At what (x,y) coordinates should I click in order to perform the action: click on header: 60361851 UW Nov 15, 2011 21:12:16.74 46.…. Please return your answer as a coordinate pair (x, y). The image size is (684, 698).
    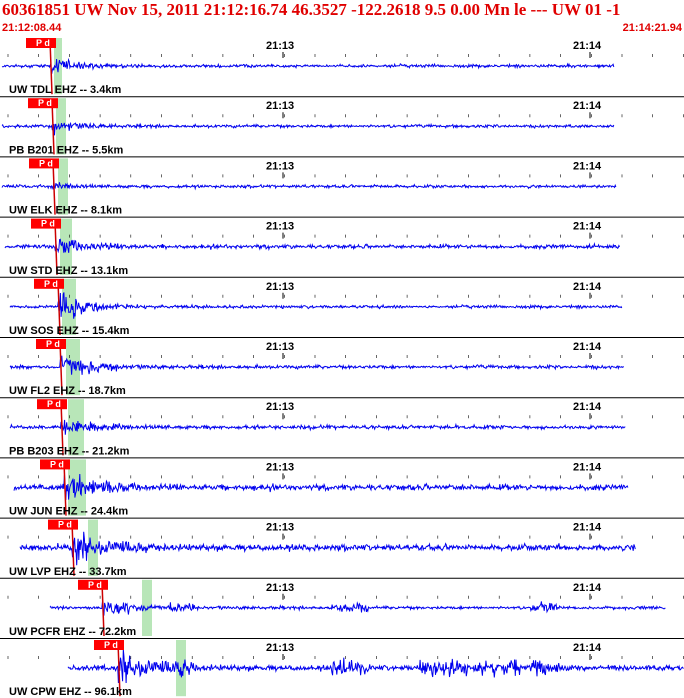
    Looking at the image, I should click on (342, 18).